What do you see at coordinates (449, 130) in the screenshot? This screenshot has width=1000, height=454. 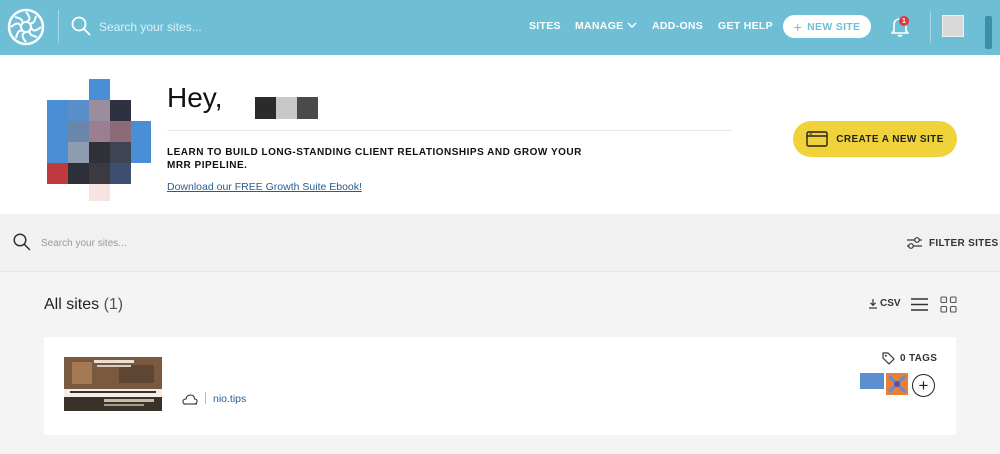 I see `hero-divider` at bounding box center [449, 130].